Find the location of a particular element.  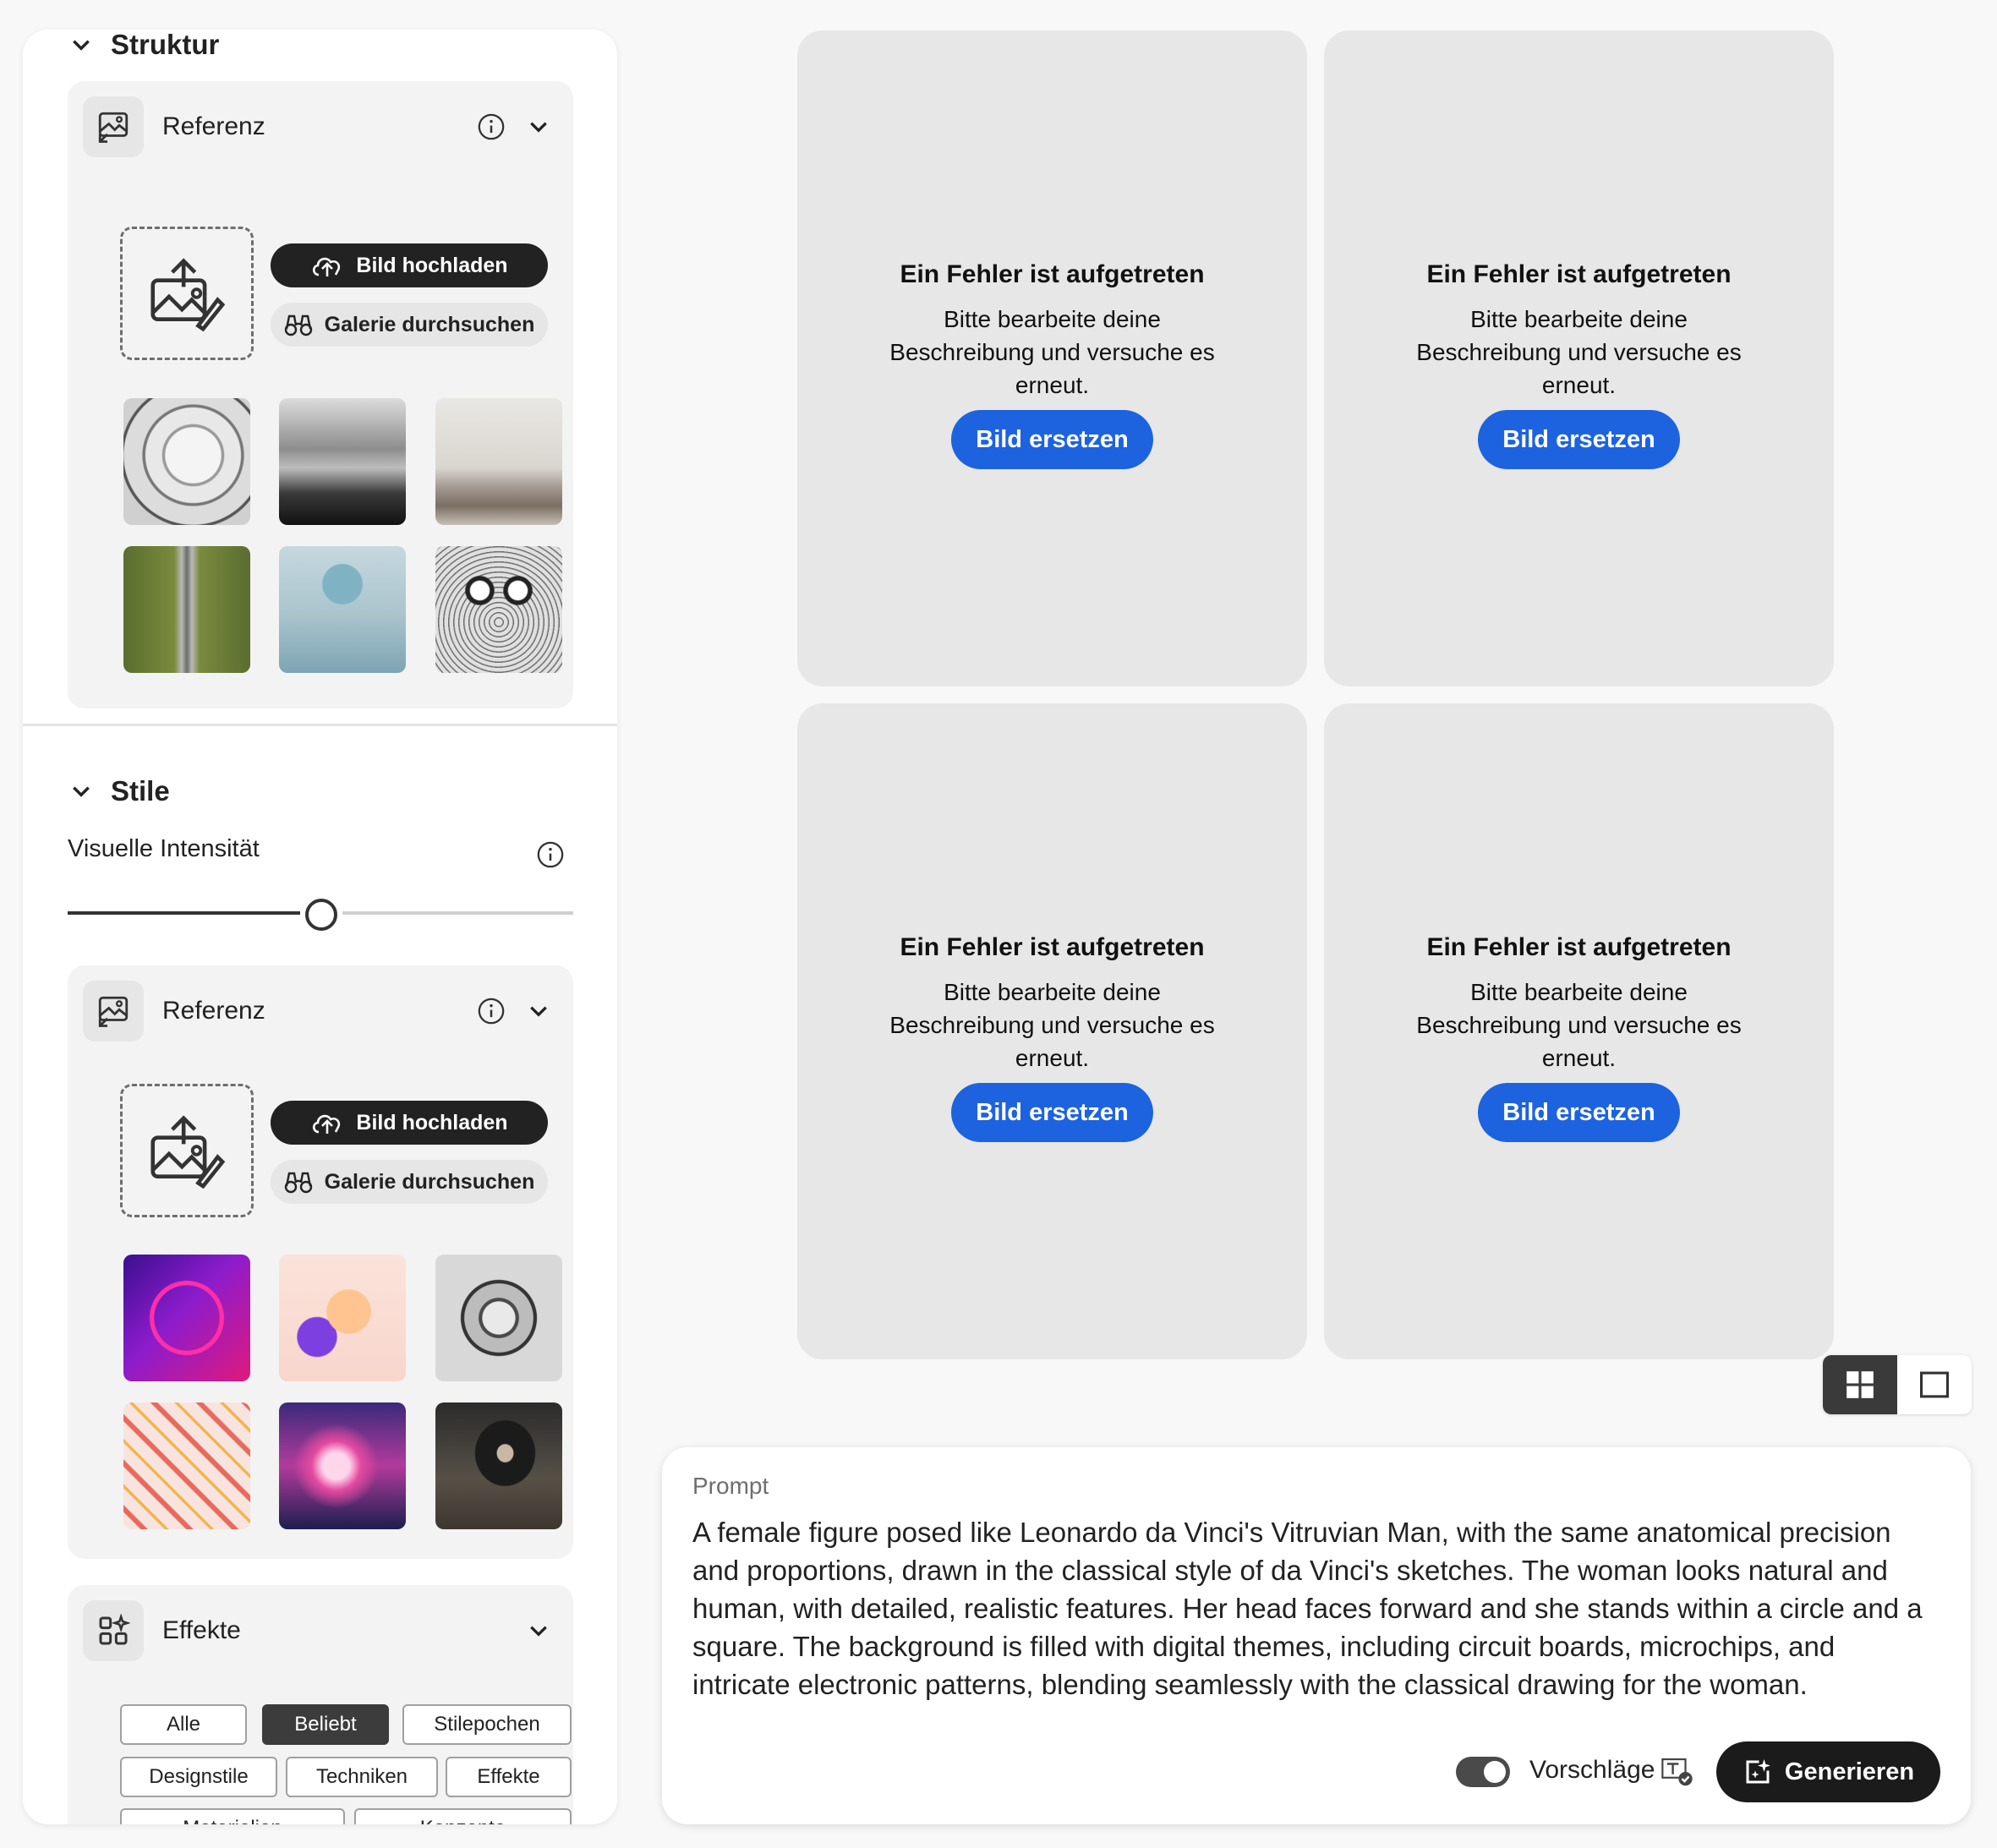

chip-beliebt: Beliebt is located at coordinates (325, 1725).